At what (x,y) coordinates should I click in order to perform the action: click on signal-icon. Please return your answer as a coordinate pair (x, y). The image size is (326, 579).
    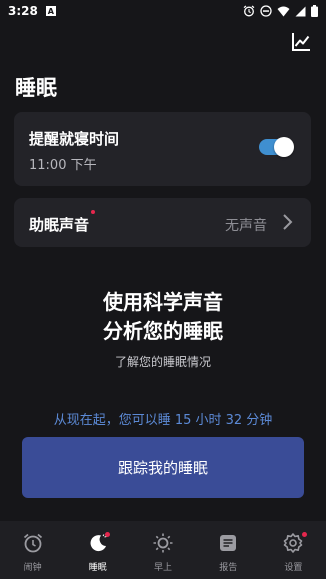
    Looking at the image, I should click on (300, 11).